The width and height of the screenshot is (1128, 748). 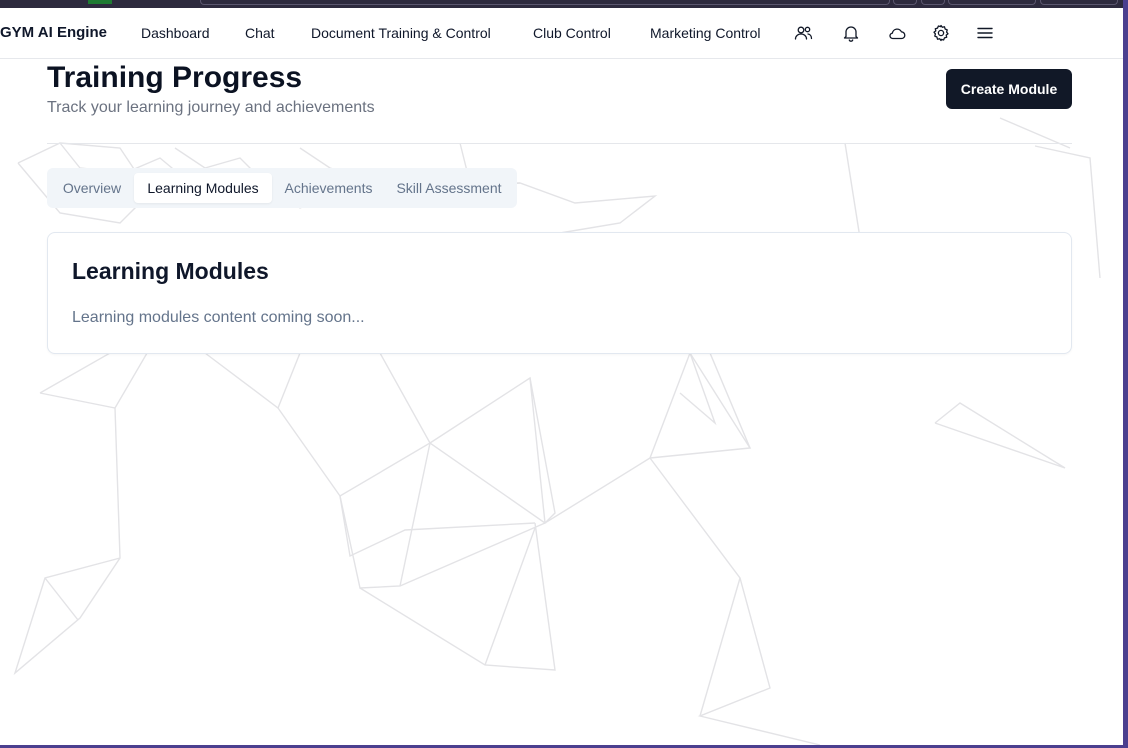 What do you see at coordinates (897, 33) in the screenshot?
I see `cloud-icon` at bounding box center [897, 33].